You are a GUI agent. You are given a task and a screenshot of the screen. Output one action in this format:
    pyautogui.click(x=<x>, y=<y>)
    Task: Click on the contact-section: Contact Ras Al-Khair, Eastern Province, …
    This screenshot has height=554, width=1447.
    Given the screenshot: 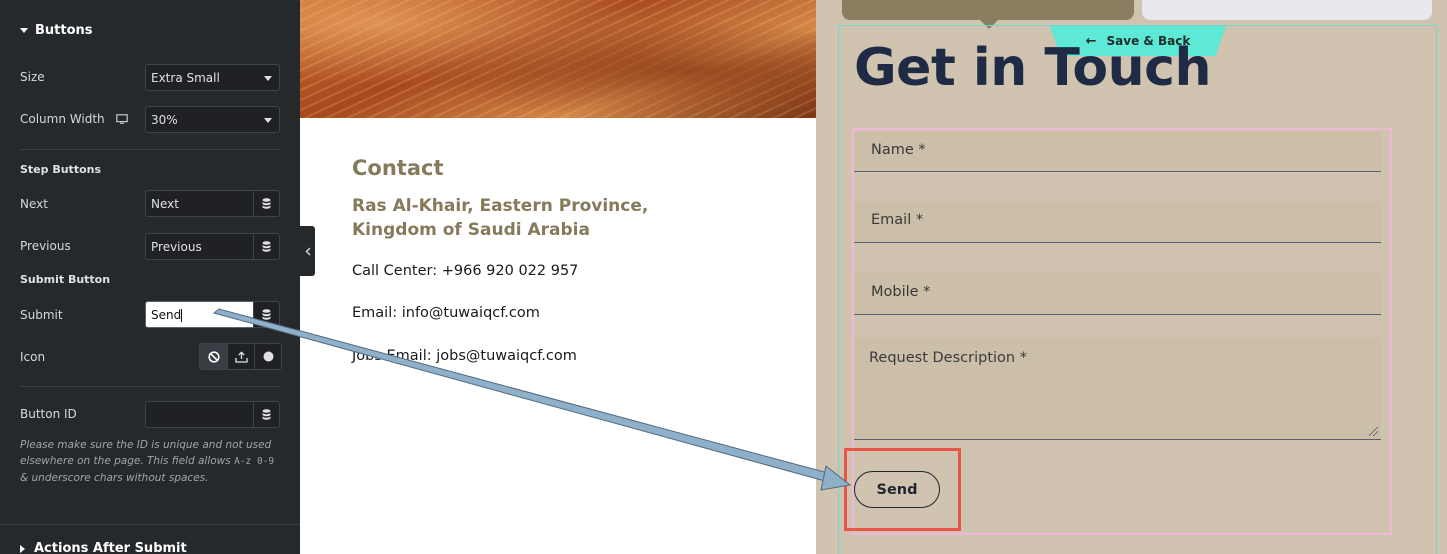 What is the action you would take?
    pyautogui.click(x=582, y=260)
    